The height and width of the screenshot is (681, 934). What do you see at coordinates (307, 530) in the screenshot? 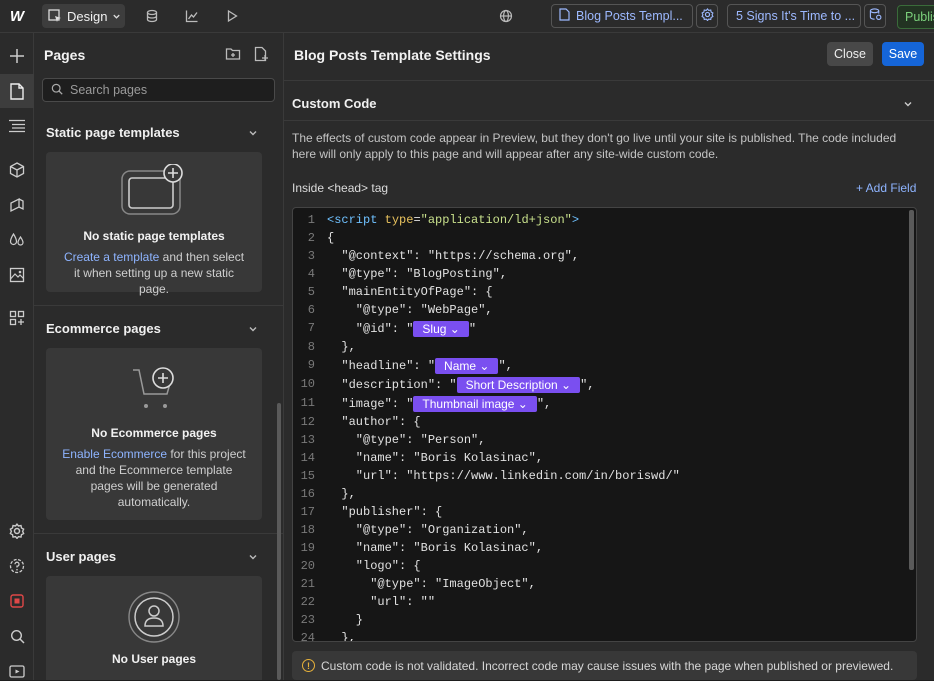
I see `line-number: 18` at bounding box center [307, 530].